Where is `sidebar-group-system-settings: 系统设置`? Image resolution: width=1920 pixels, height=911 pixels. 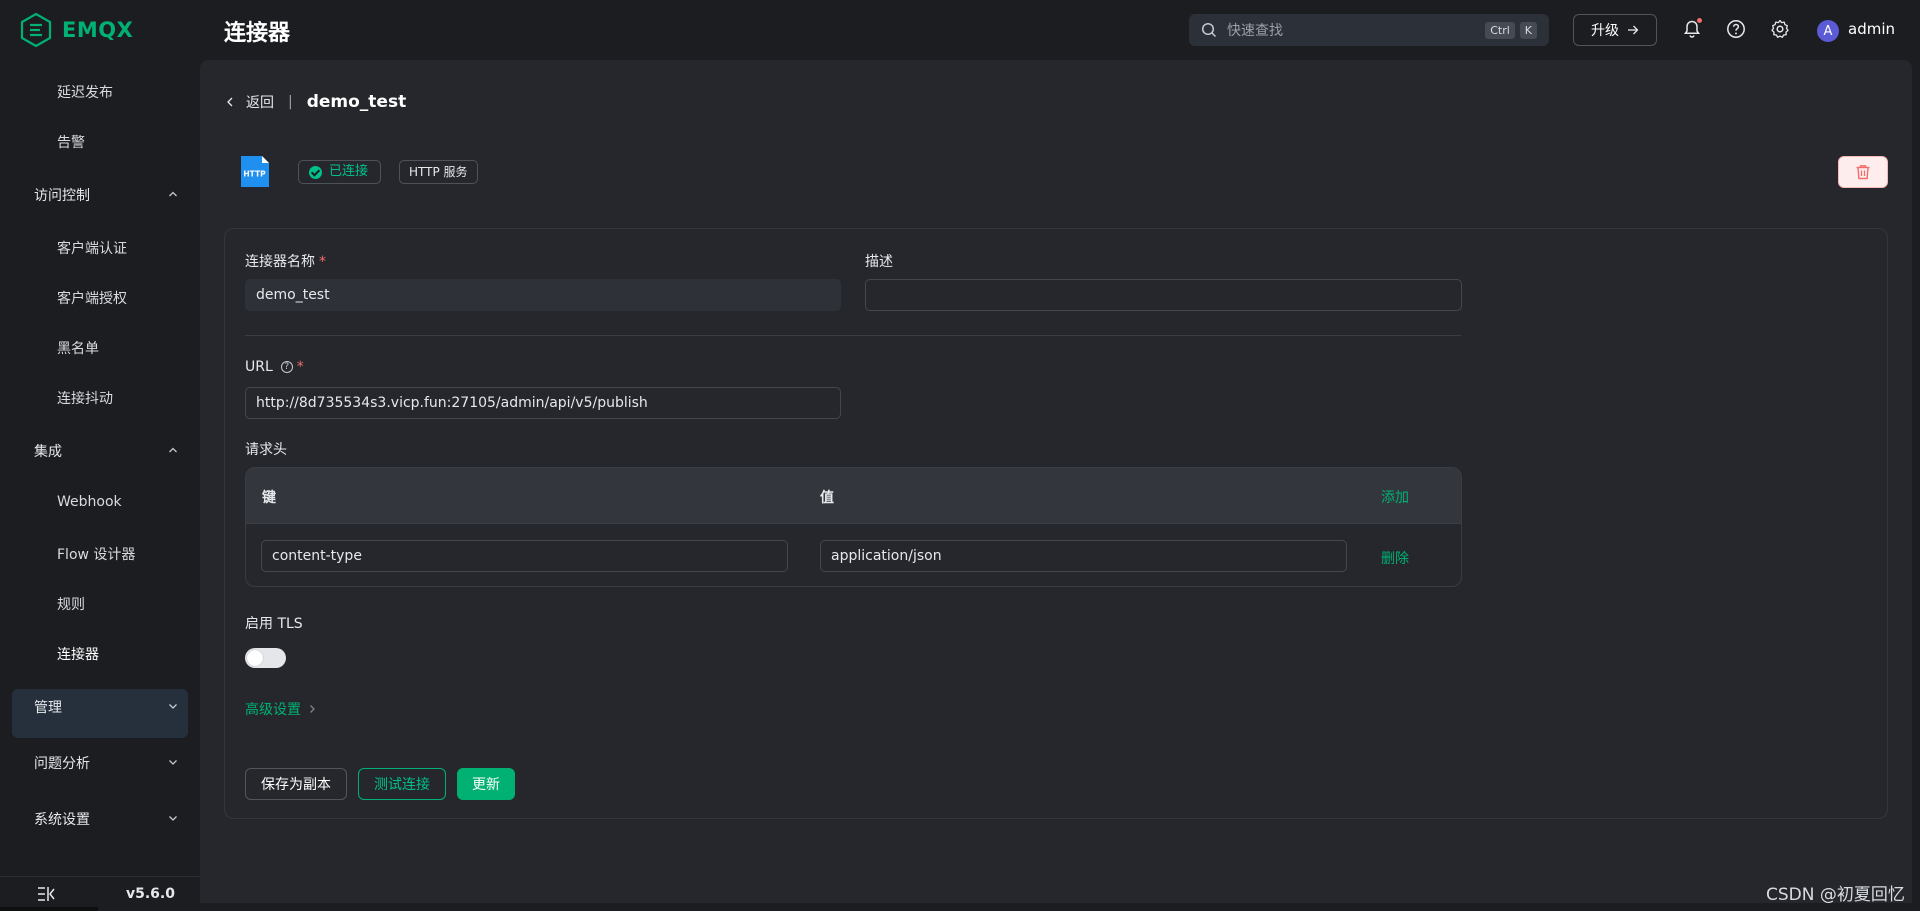 sidebar-group-system-settings: 系统设置 is located at coordinates (62, 819).